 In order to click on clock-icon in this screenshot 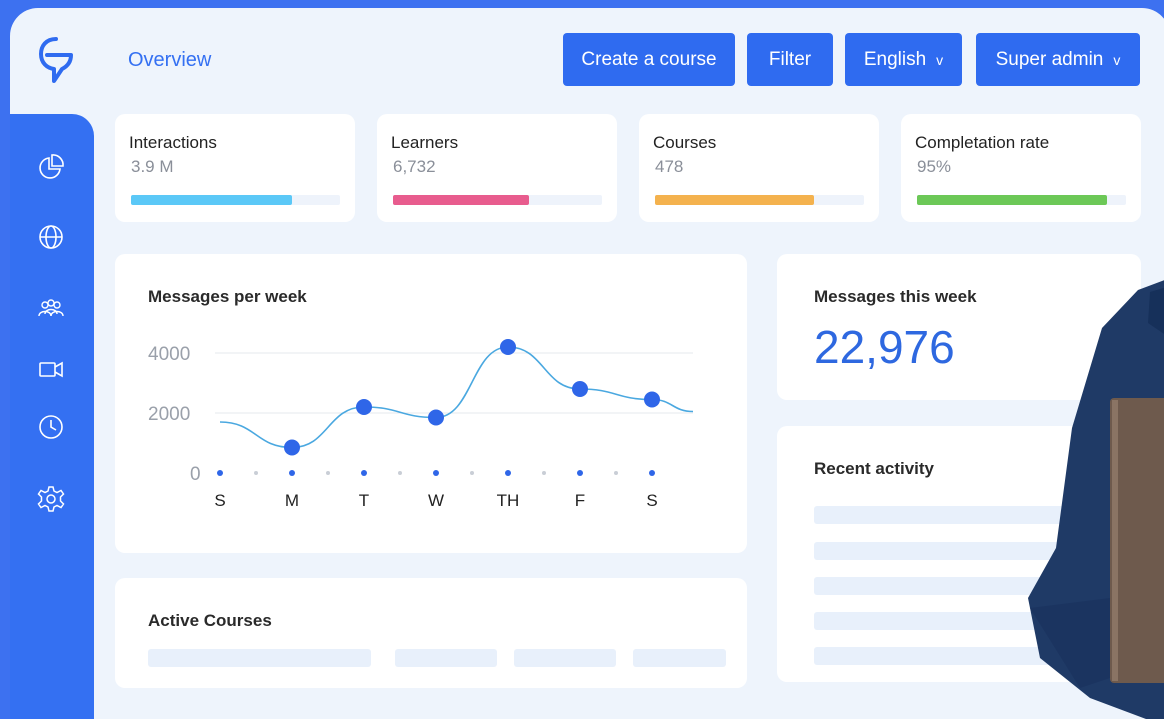, I will do `click(51, 427)`.